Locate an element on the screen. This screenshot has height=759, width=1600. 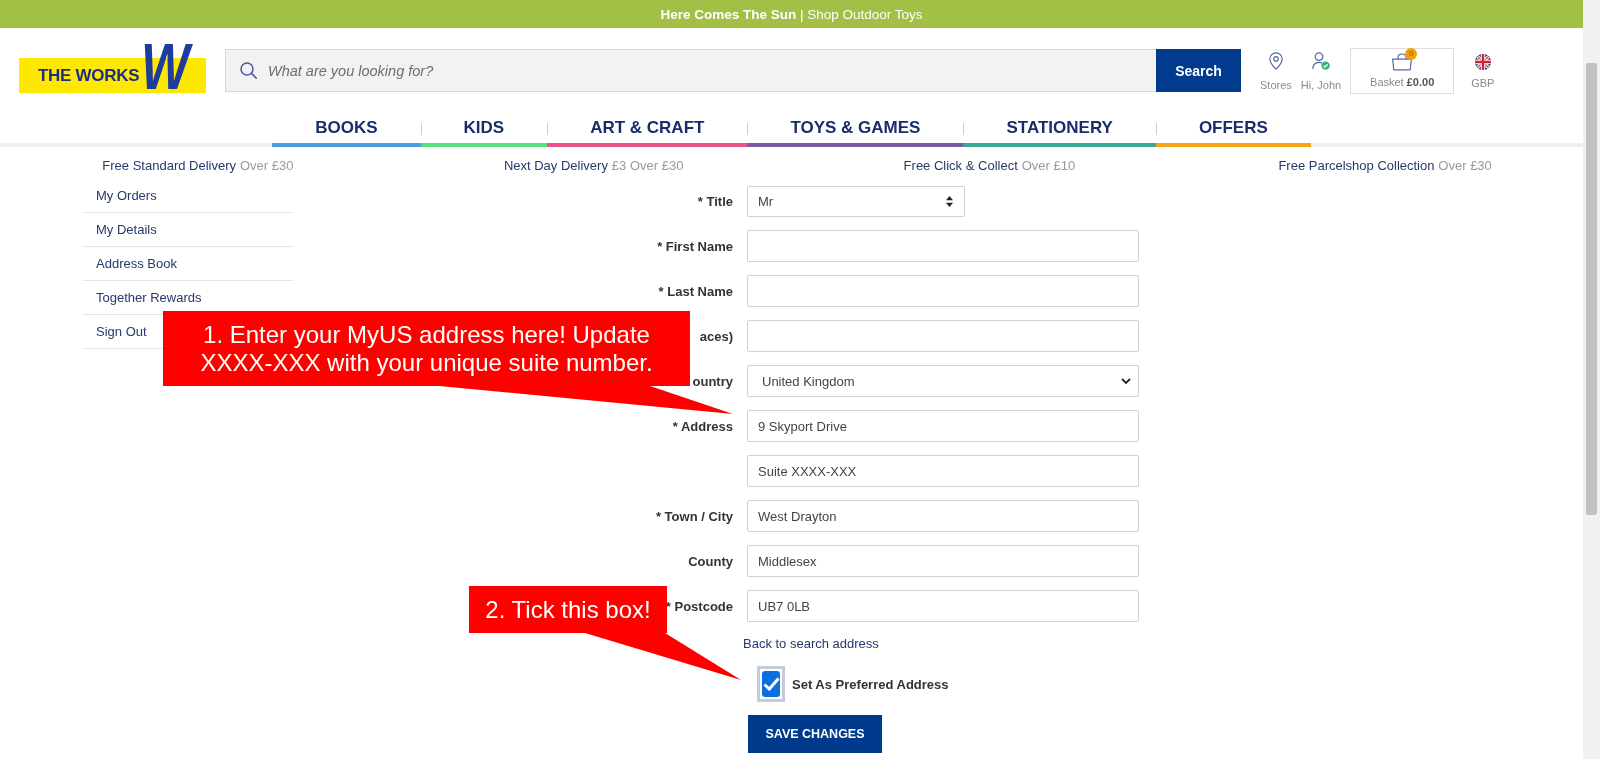
promo-banner-text: Here Comes The Sun | Shop Outdoor Toys is located at coordinates (791, 14).